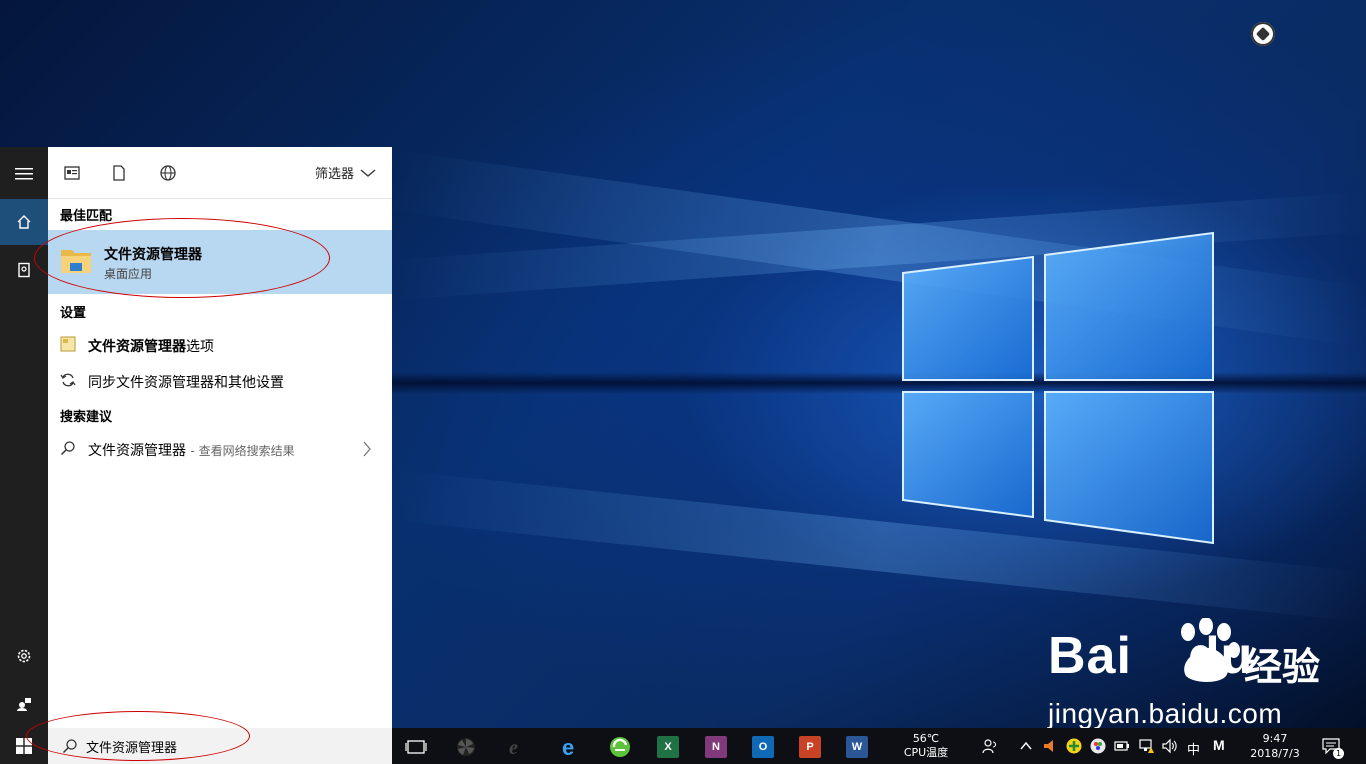  Describe the element at coordinates (68, 380) in the screenshot. I see `sync-icon` at that location.